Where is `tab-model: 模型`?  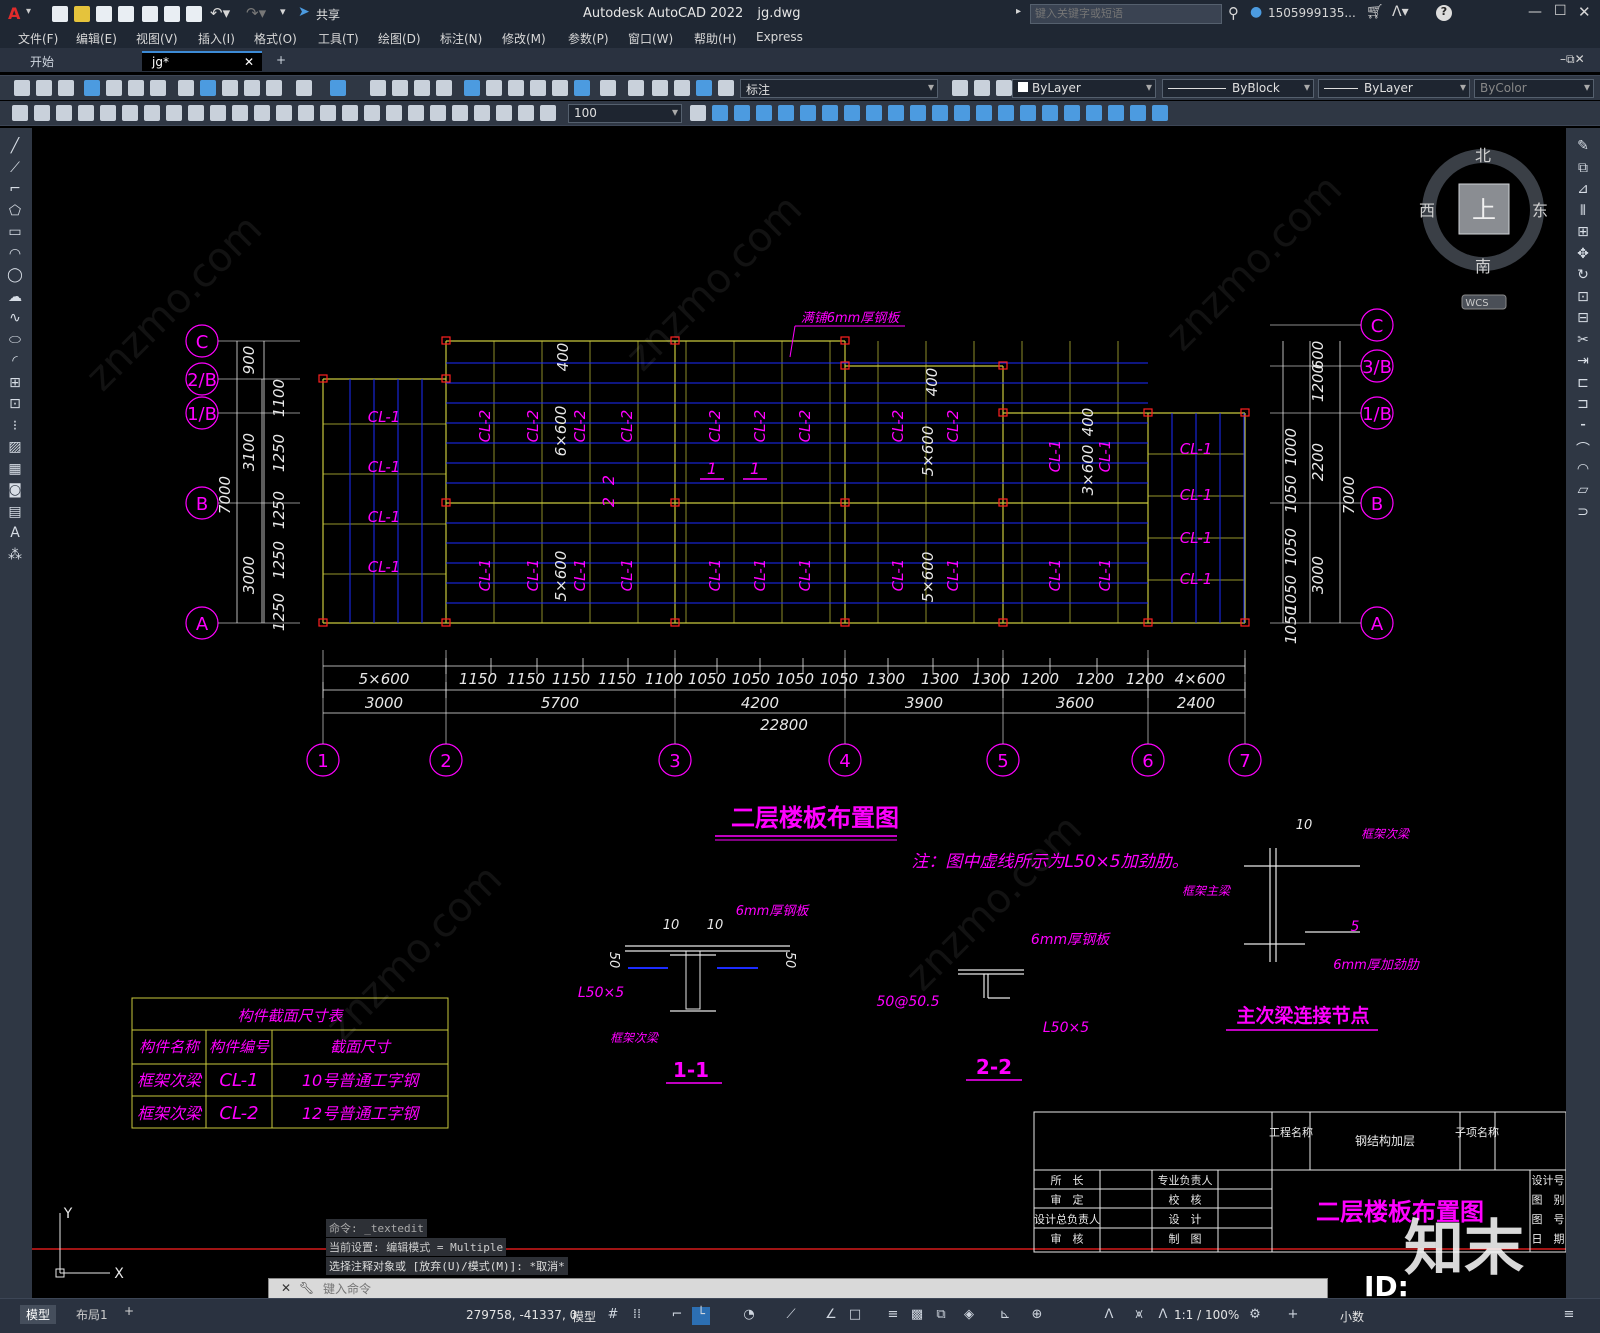
tab-model: 模型 is located at coordinates (38, 1314).